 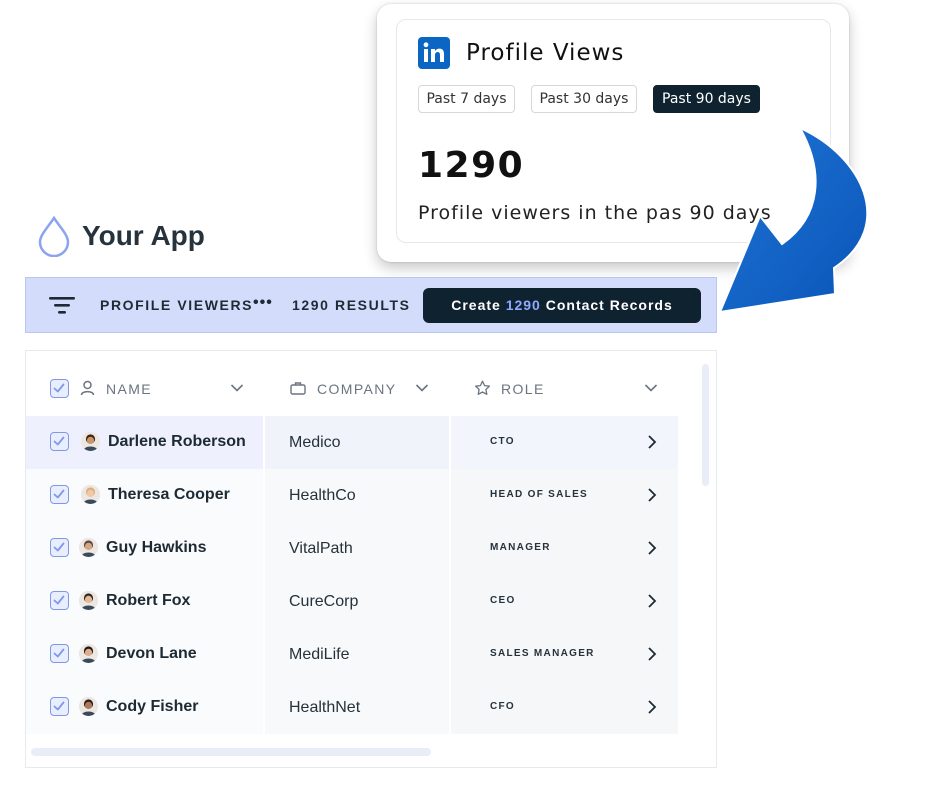 I want to click on create-contact-records-button: Create 1290 Contact Records, so click(x=562, y=305).